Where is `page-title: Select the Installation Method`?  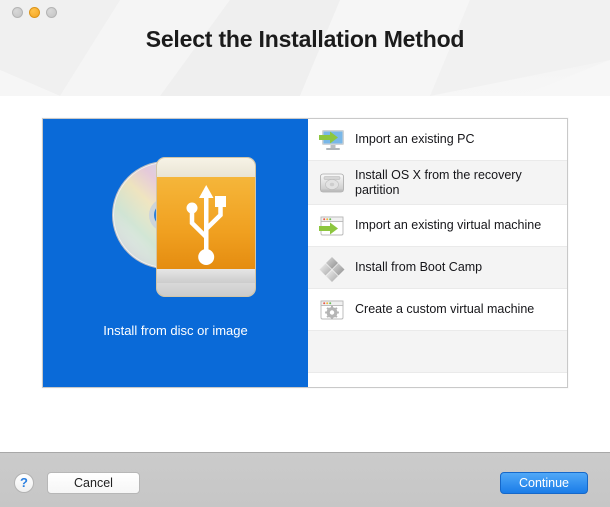
page-title: Select the Installation Method is located at coordinates (305, 39).